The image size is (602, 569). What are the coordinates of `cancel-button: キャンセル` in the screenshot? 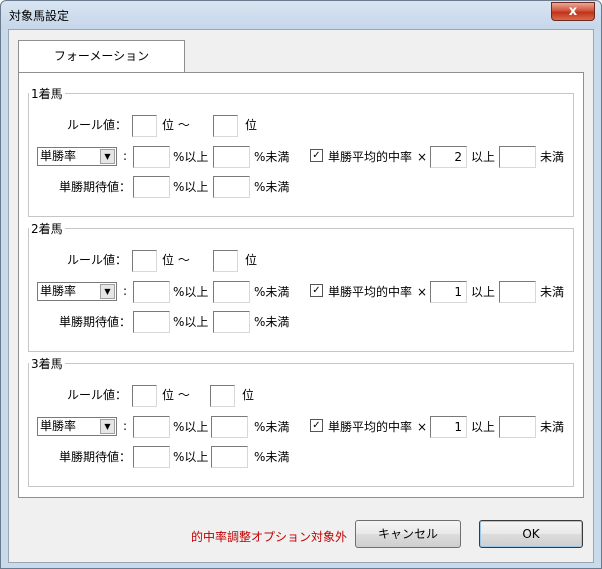 It's located at (408, 534).